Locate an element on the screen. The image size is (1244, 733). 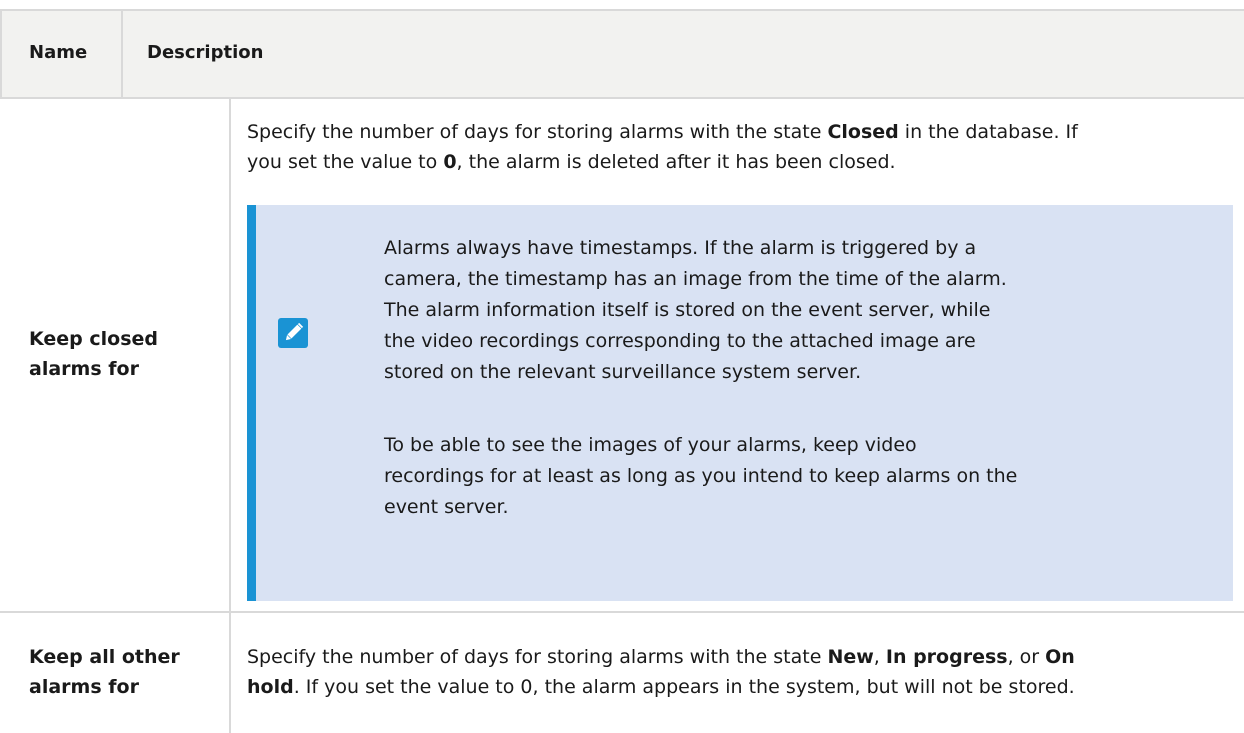
column-header-name: Name is located at coordinates (58, 52).